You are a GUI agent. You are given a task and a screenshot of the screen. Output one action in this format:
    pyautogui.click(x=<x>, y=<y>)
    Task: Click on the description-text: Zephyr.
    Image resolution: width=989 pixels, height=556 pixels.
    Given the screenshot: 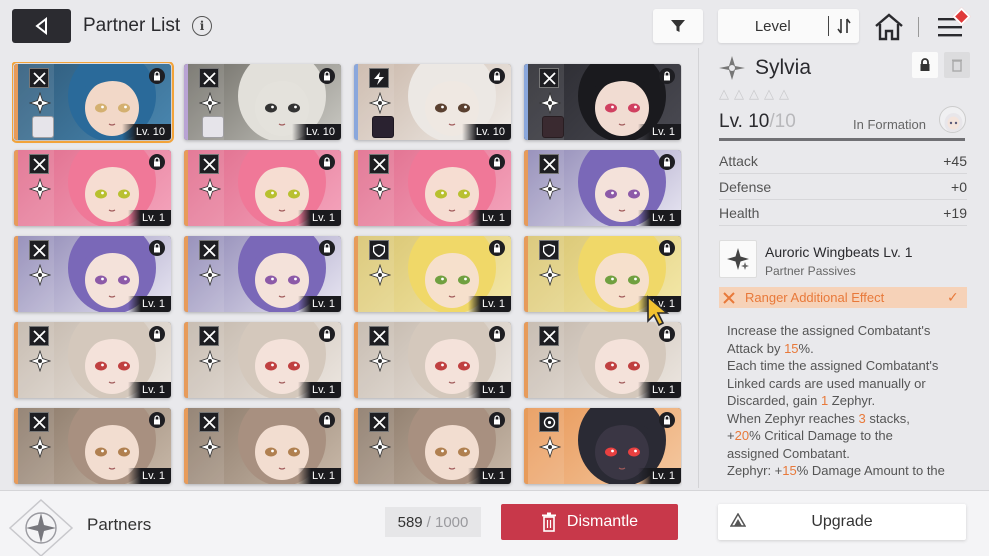 What is the action you would take?
    pyautogui.click(x=852, y=400)
    